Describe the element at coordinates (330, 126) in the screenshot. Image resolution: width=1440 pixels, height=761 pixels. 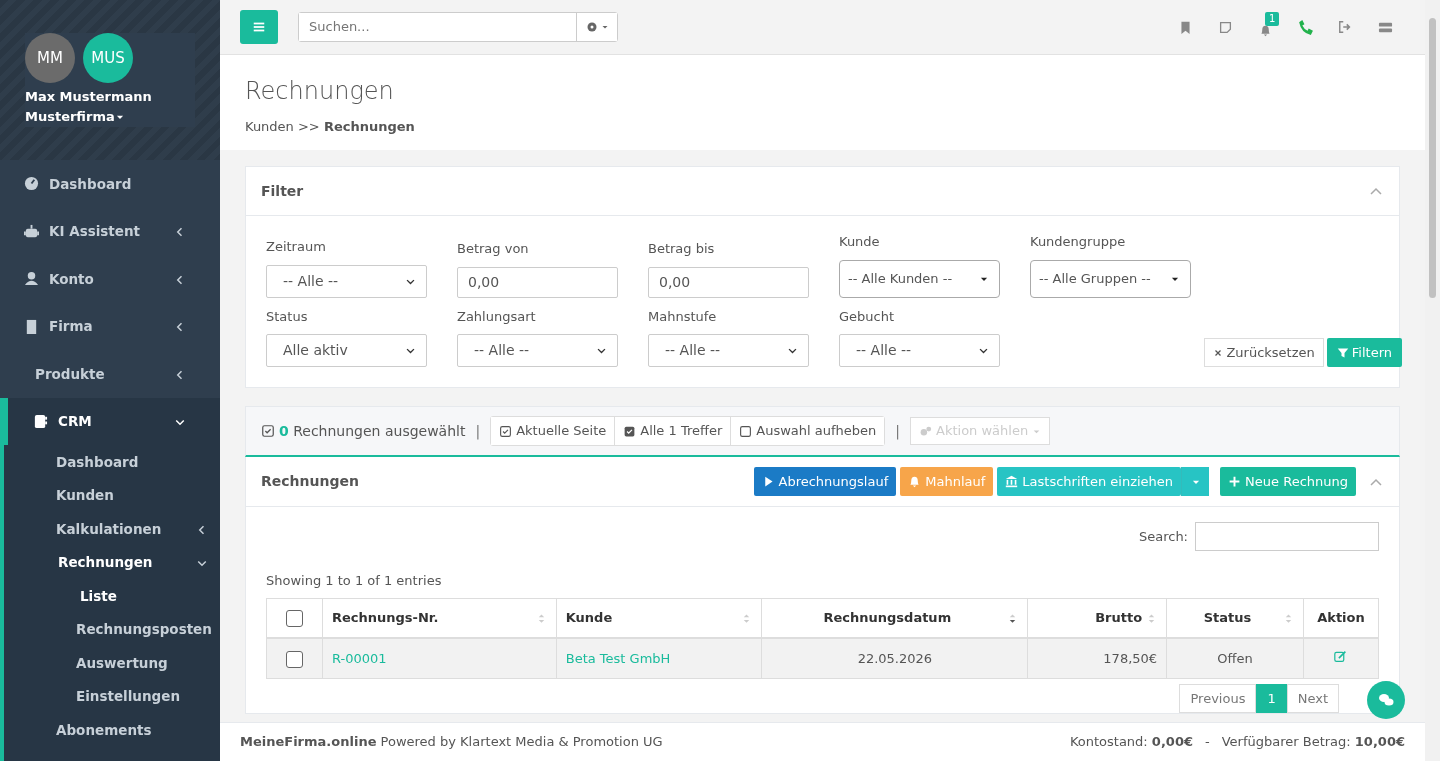
I see `breadcrumb: Kunden >> Rechnungen` at that location.